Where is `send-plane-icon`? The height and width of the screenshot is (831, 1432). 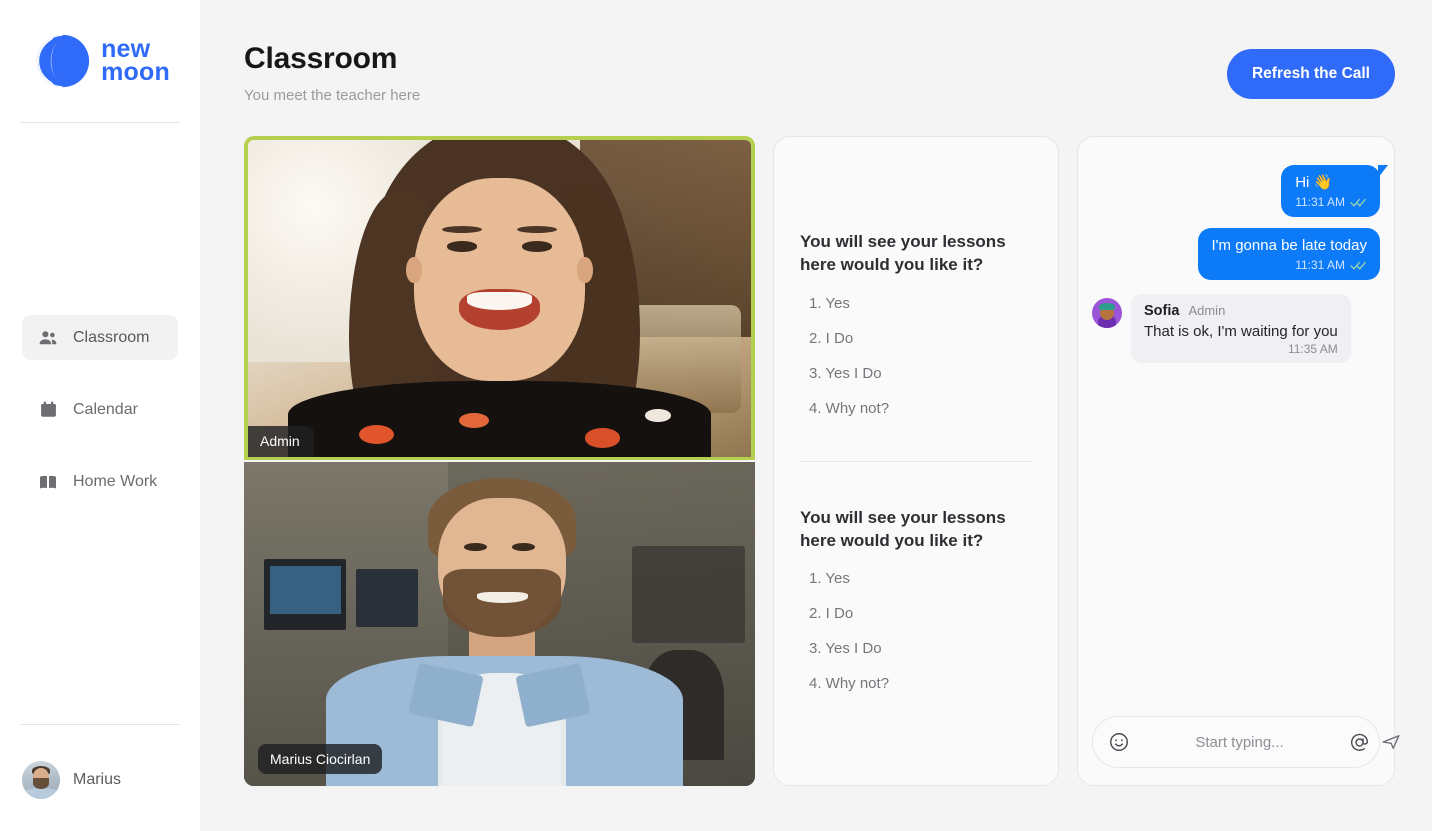 send-plane-icon is located at coordinates (1391, 742).